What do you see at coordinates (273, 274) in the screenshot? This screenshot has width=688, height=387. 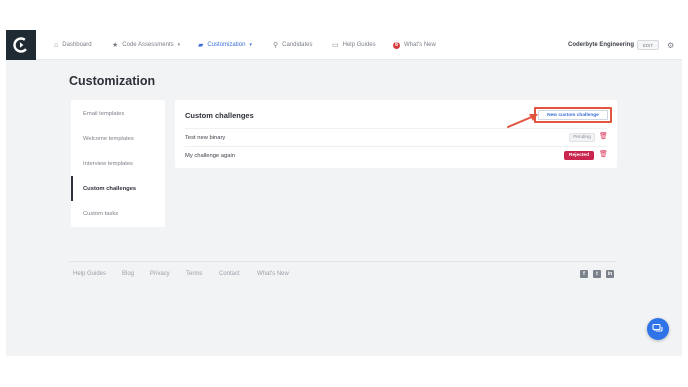 I see `footer-link-whats-new: What's New` at bounding box center [273, 274].